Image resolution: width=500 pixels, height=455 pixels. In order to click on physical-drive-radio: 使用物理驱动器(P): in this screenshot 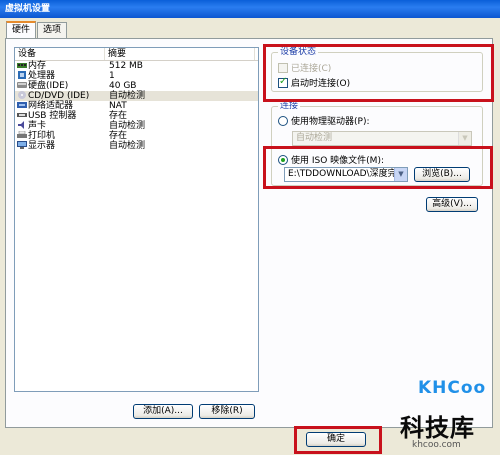, I will do `click(323, 120)`.